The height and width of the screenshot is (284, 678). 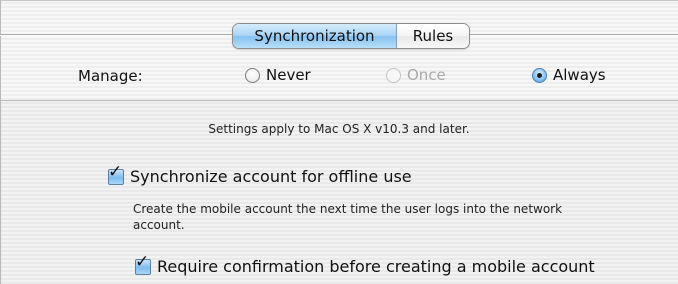 I want to click on manage-once-option: Once, so click(x=416, y=75).